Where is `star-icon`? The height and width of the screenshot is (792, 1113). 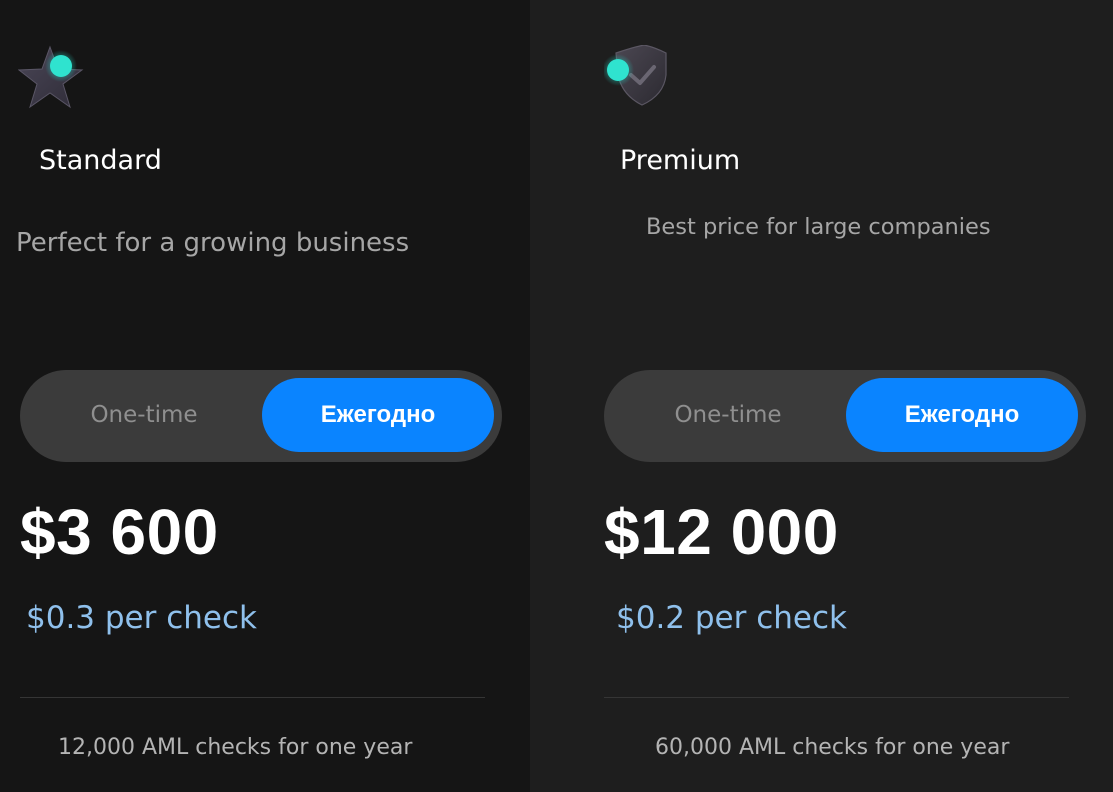 star-icon is located at coordinates (51, 77).